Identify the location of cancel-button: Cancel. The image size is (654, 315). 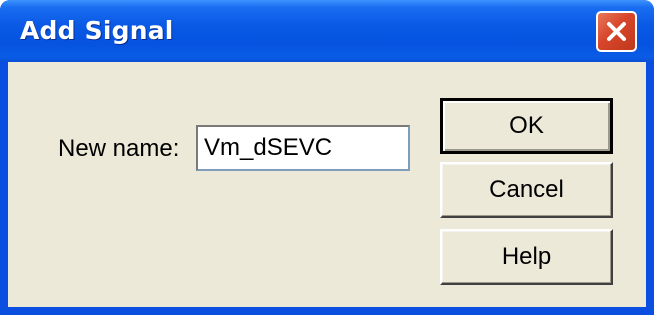
(526, 190).